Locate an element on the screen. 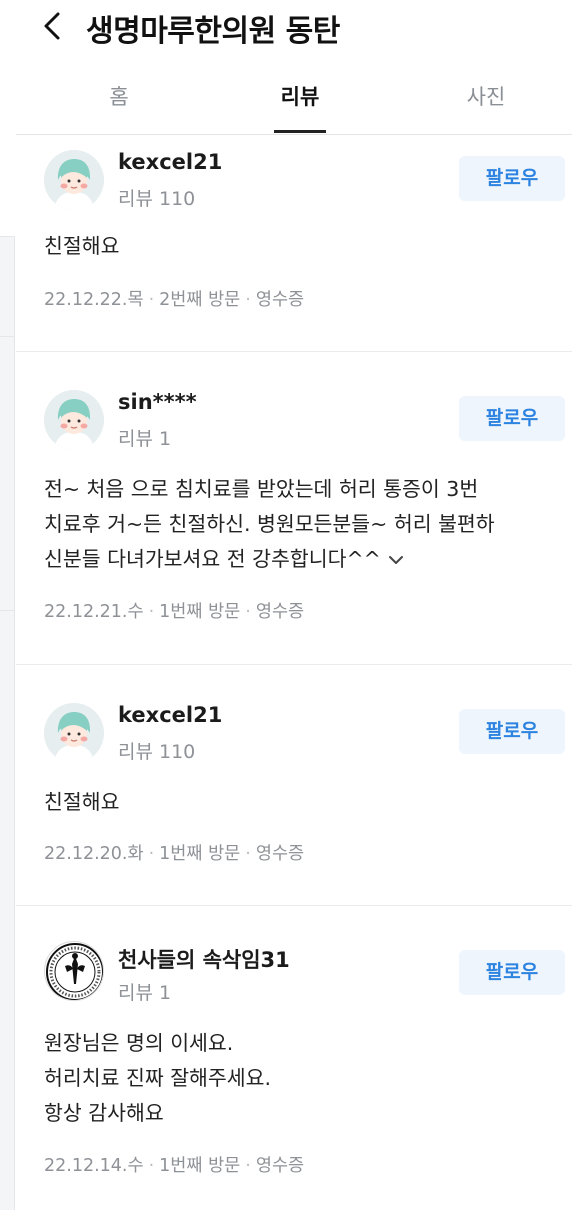 The height and width of the screenshot is (1210, 572). page-title: 생명마루한의원 동탄 is located at coordinates (213, 31).